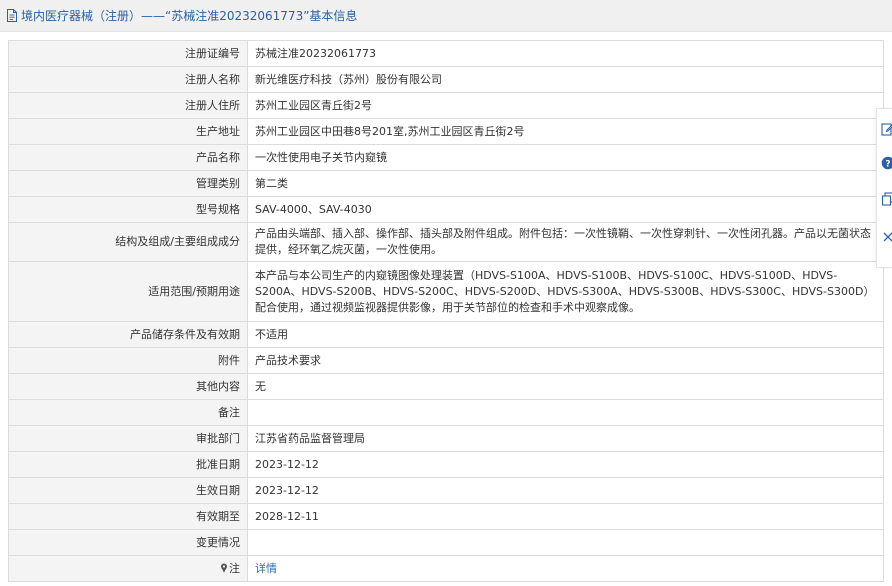  What do you see at coordinates (565, 360) in the screenshot?
I see `field-value: 产品技术要求` at bounding box center [565, 360].